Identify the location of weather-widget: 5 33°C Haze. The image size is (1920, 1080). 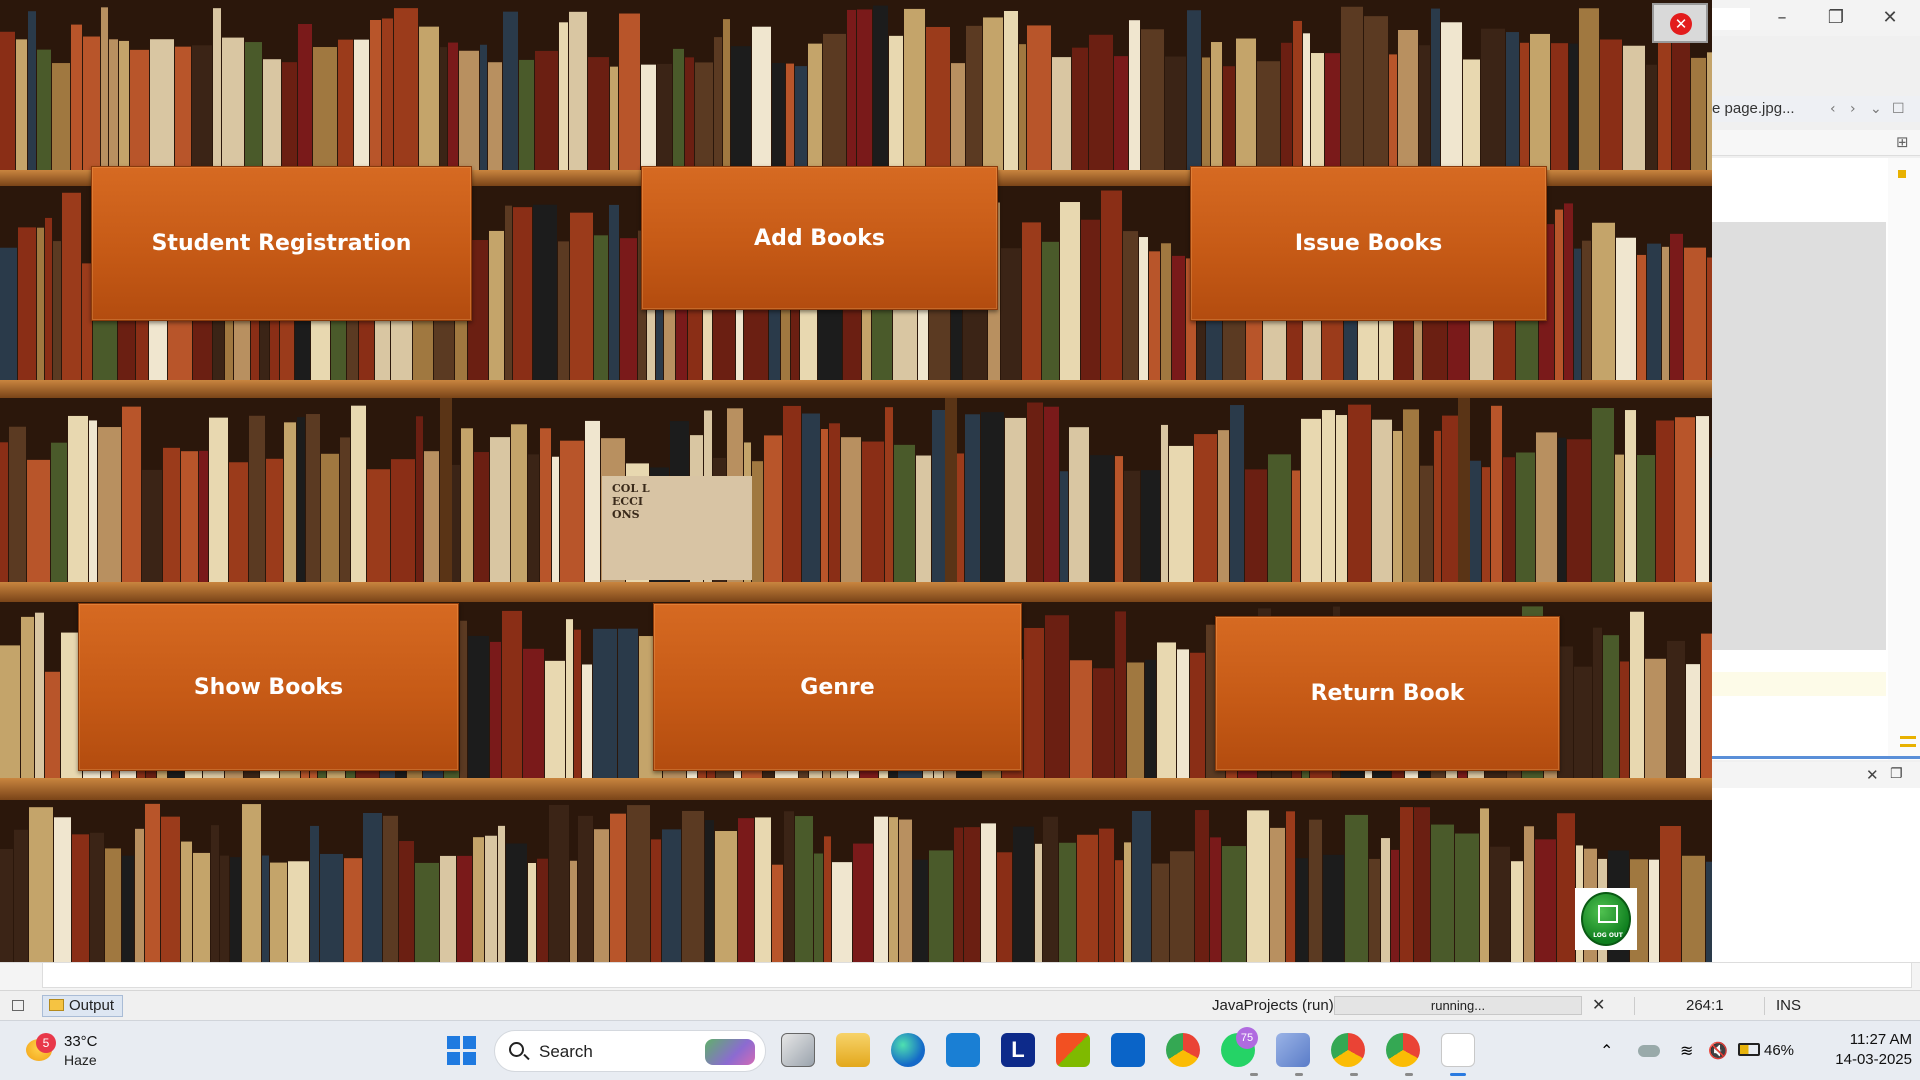
(92, 1051).